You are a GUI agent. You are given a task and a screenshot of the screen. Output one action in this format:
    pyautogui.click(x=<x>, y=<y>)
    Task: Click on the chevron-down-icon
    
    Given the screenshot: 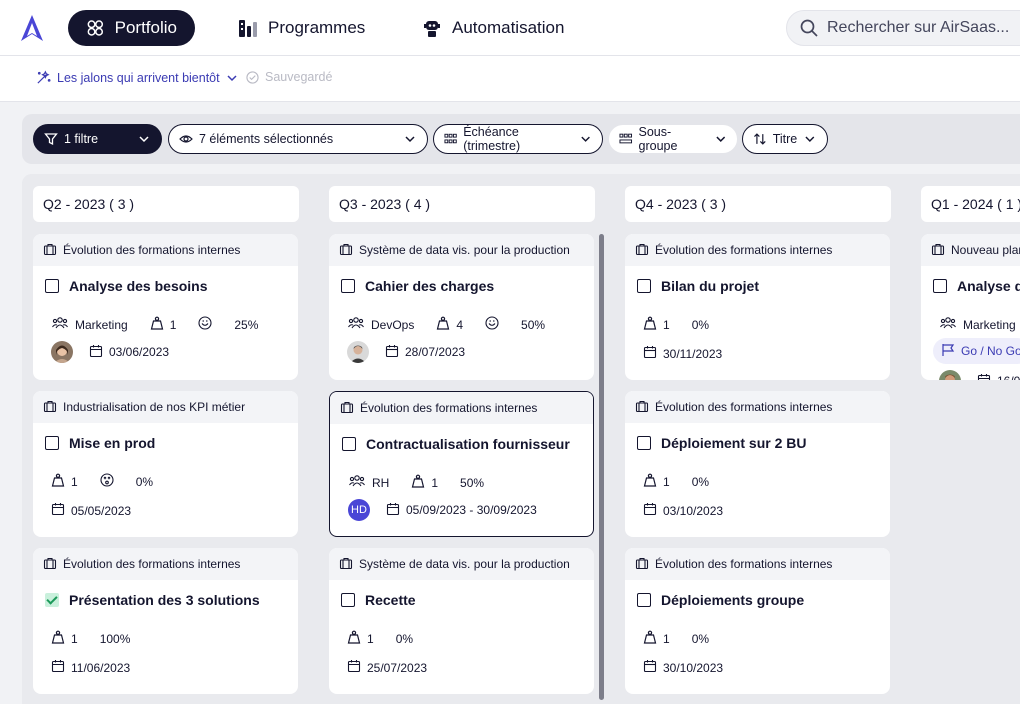 What is the action you would take?
    pyautogui.click(x=810, y=139)
    